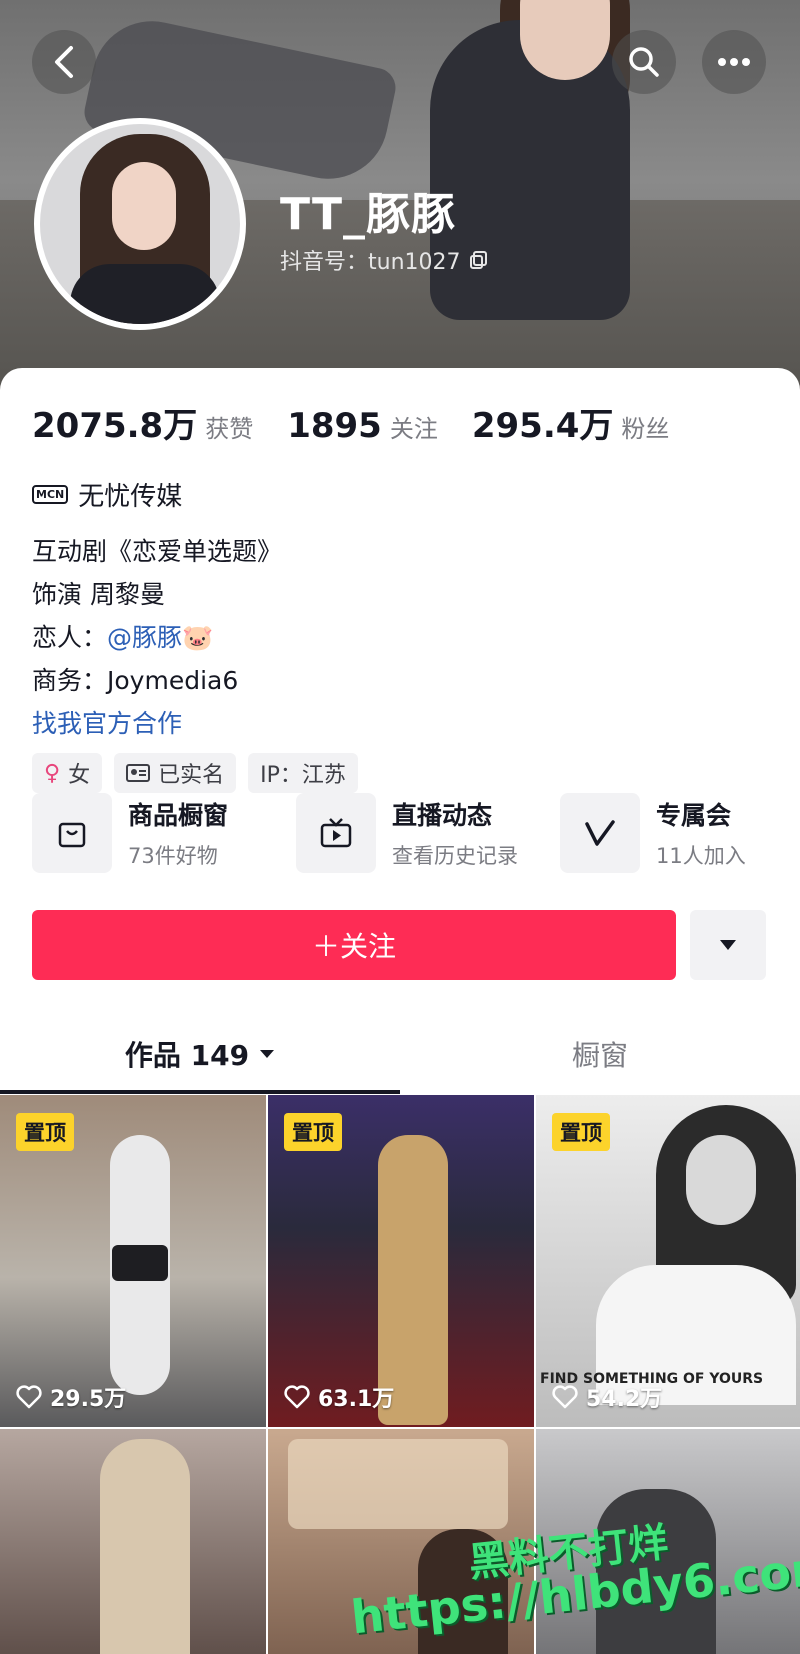 This screenshot has height=1654, width=800. I want to click on tab-showcase-label: 橱窗, so click(599, 1055).